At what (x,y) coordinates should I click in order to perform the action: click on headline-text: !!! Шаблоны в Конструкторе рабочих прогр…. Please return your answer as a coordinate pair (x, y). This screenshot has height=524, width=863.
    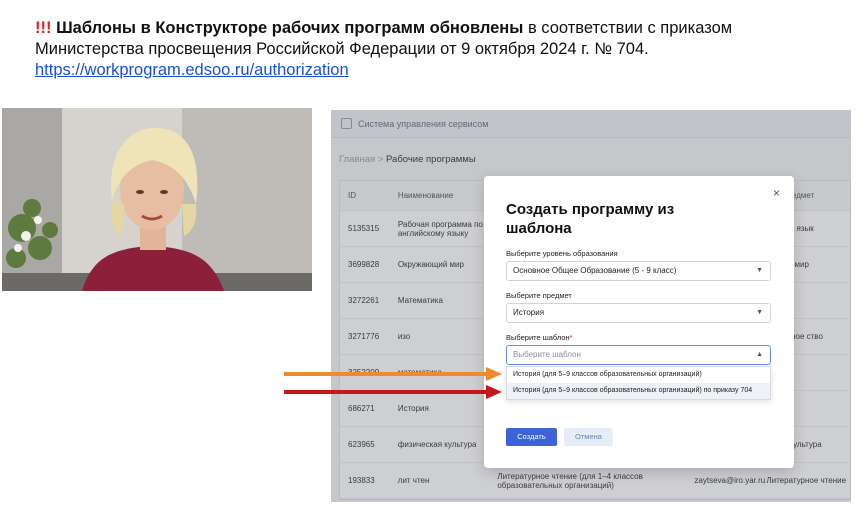
    Looking at the image, I should click on (435, 49).